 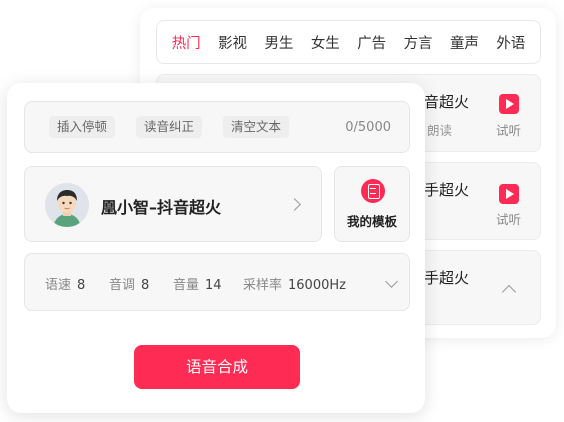 I want to click on clear-text-button: 清空文本, so click(x=256, y=127).